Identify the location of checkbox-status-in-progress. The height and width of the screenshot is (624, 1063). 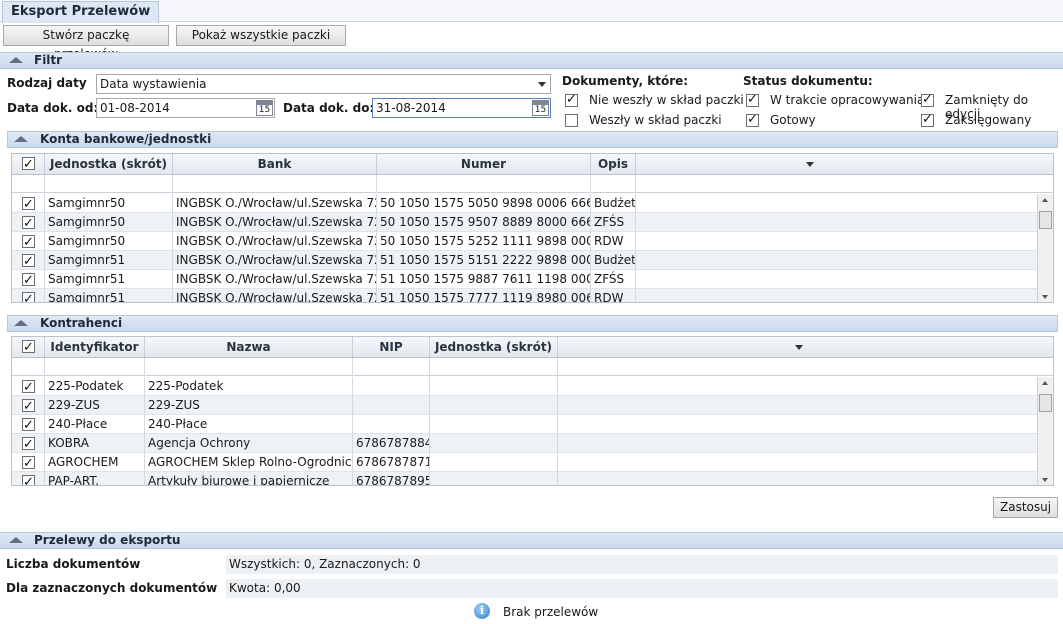
(752, 99).